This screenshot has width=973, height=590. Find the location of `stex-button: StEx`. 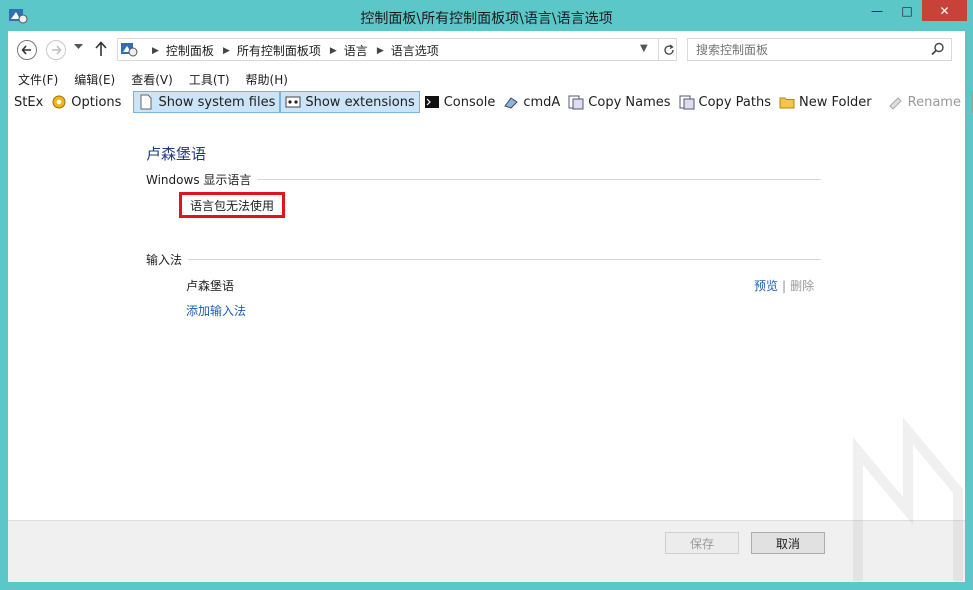

stex-button: StEx is located at coordinates (30, 102).